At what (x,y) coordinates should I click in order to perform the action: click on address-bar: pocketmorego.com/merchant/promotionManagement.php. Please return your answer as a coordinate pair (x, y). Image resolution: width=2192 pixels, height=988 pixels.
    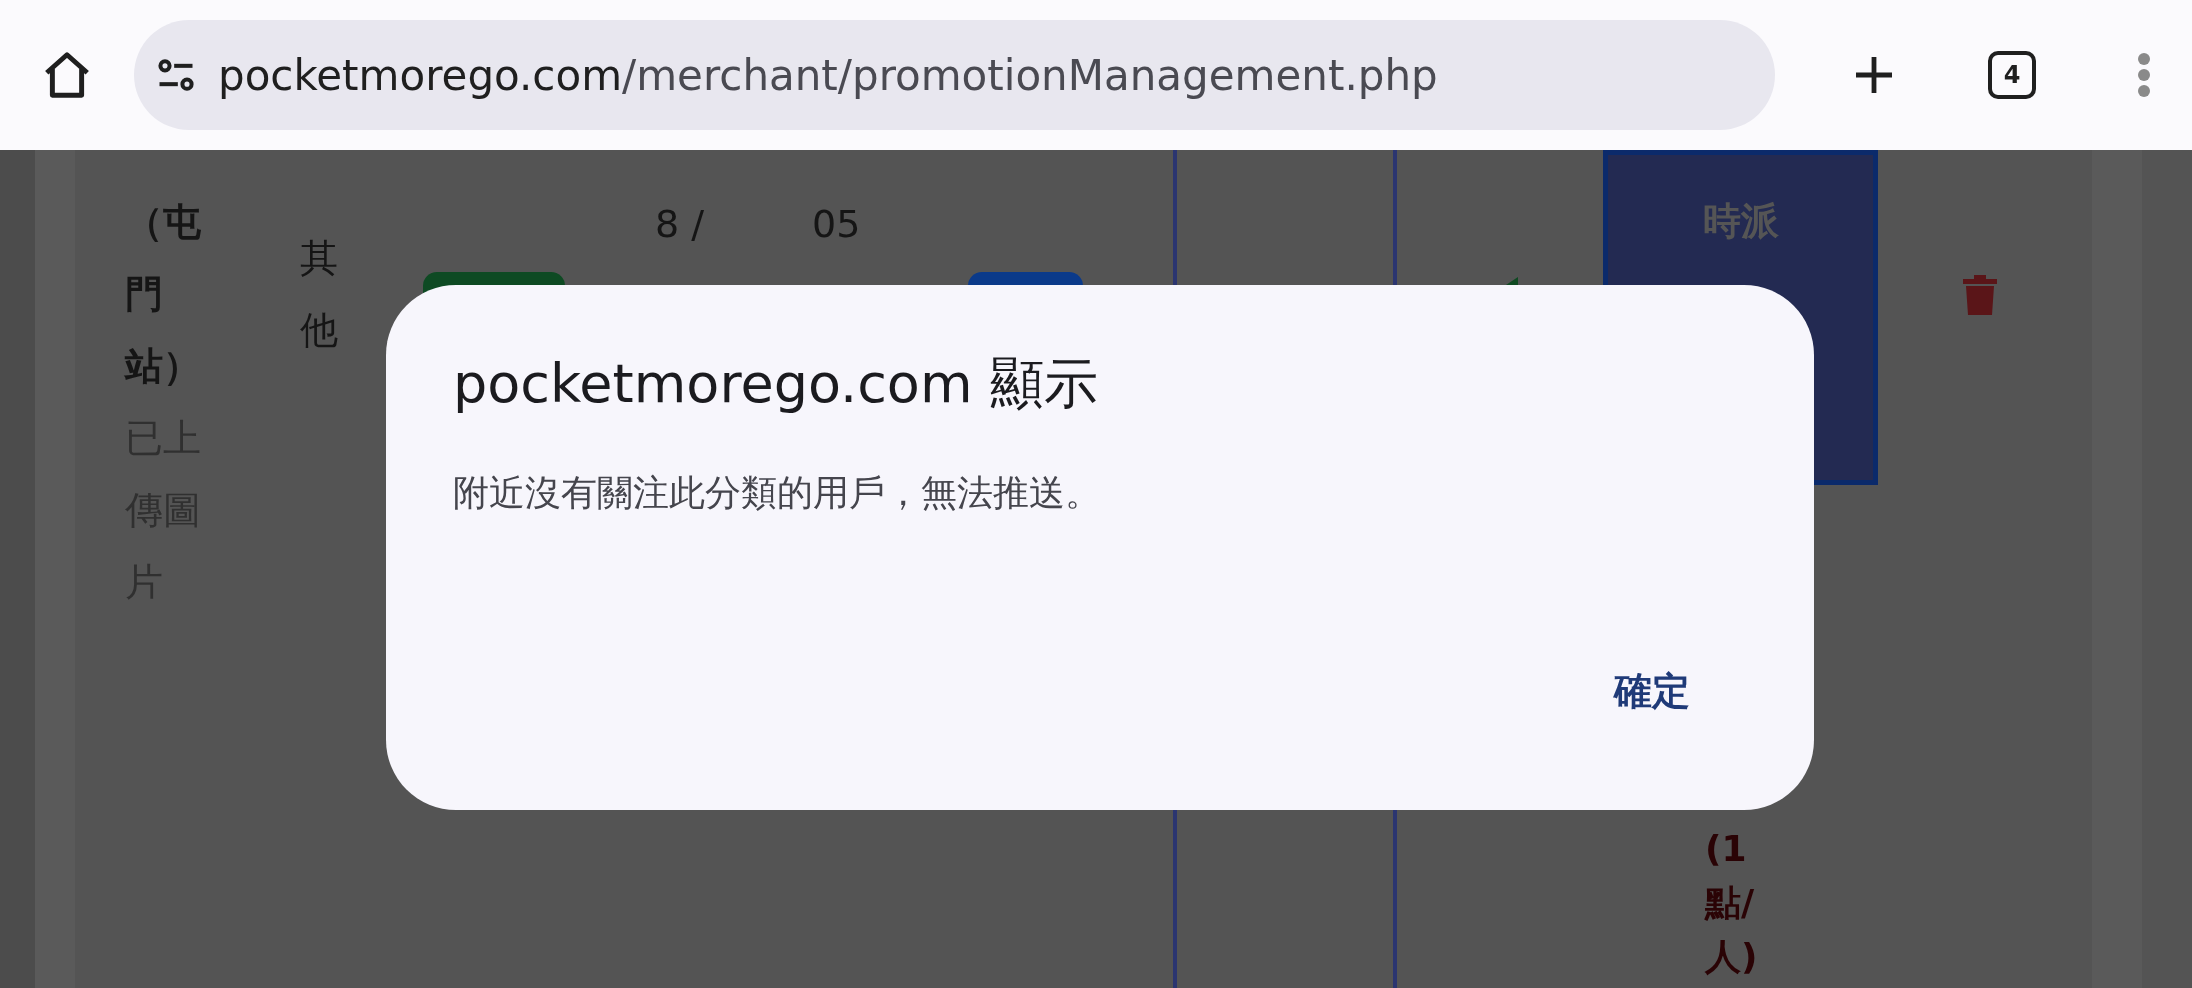
    Looking at the image, I should click on (954, 75).